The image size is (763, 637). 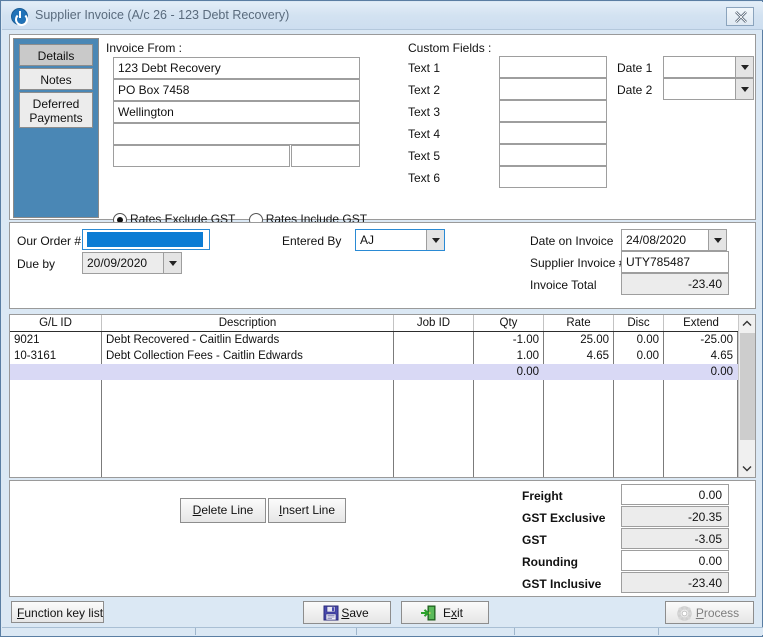 I want to click on our-order-input, so click(x=146, y=239).